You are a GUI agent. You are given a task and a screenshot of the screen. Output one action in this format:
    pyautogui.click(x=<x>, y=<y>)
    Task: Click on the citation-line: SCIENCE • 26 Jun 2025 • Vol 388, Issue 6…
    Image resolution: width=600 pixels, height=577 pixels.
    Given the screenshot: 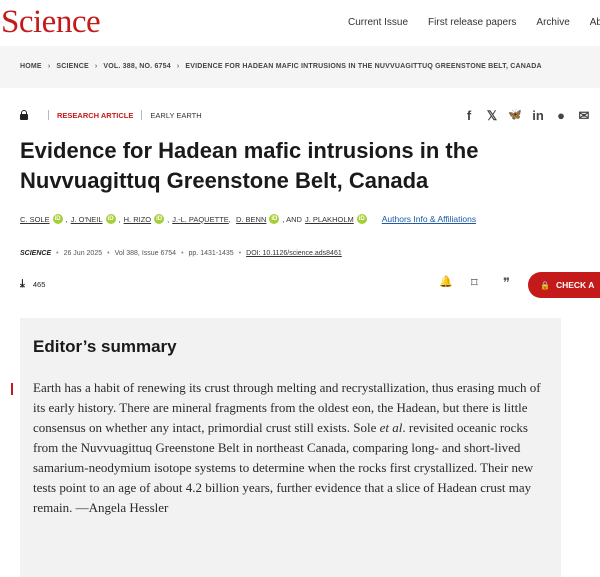 What is the action you would take?
    pyautogui.click(x=181, y=253)
    